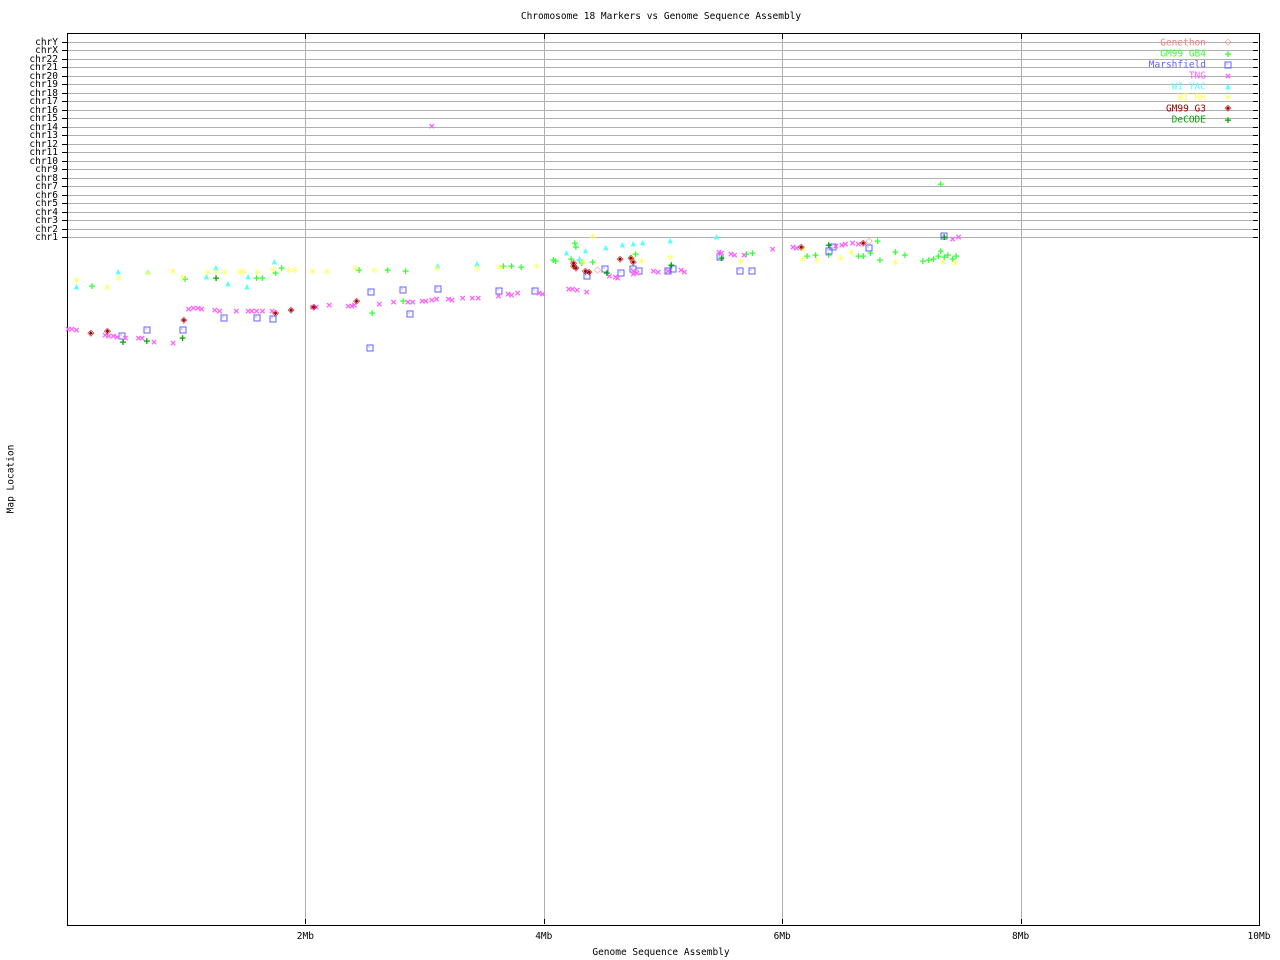 The width and height of the screenshot is (1280, 960). Describe the element at coordinates (663, 178) in the screenshot. I see `grid-line-chr8` at that location.